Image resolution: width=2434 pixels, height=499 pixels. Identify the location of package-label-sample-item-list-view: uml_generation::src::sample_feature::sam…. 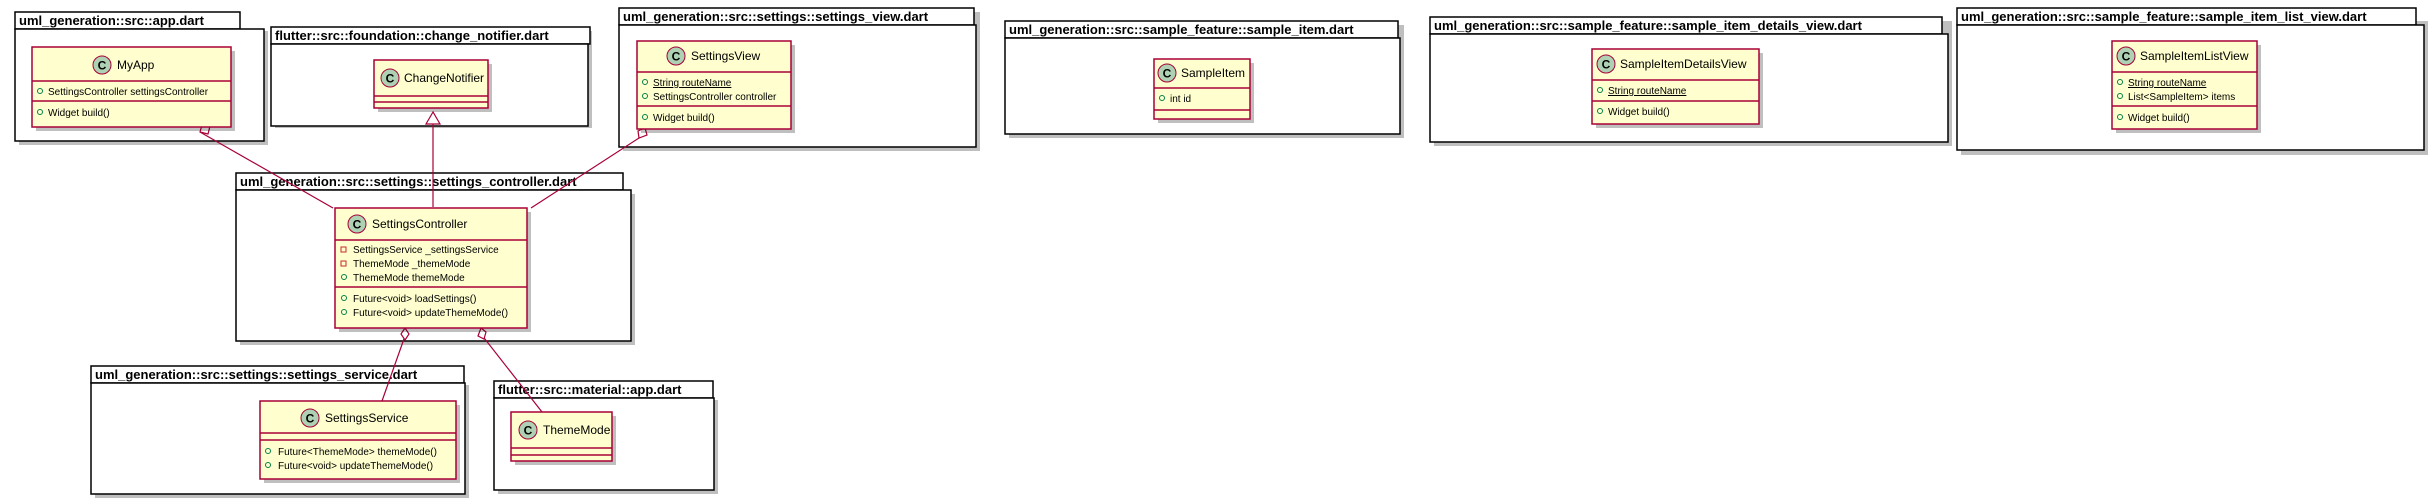
(2164, 16).